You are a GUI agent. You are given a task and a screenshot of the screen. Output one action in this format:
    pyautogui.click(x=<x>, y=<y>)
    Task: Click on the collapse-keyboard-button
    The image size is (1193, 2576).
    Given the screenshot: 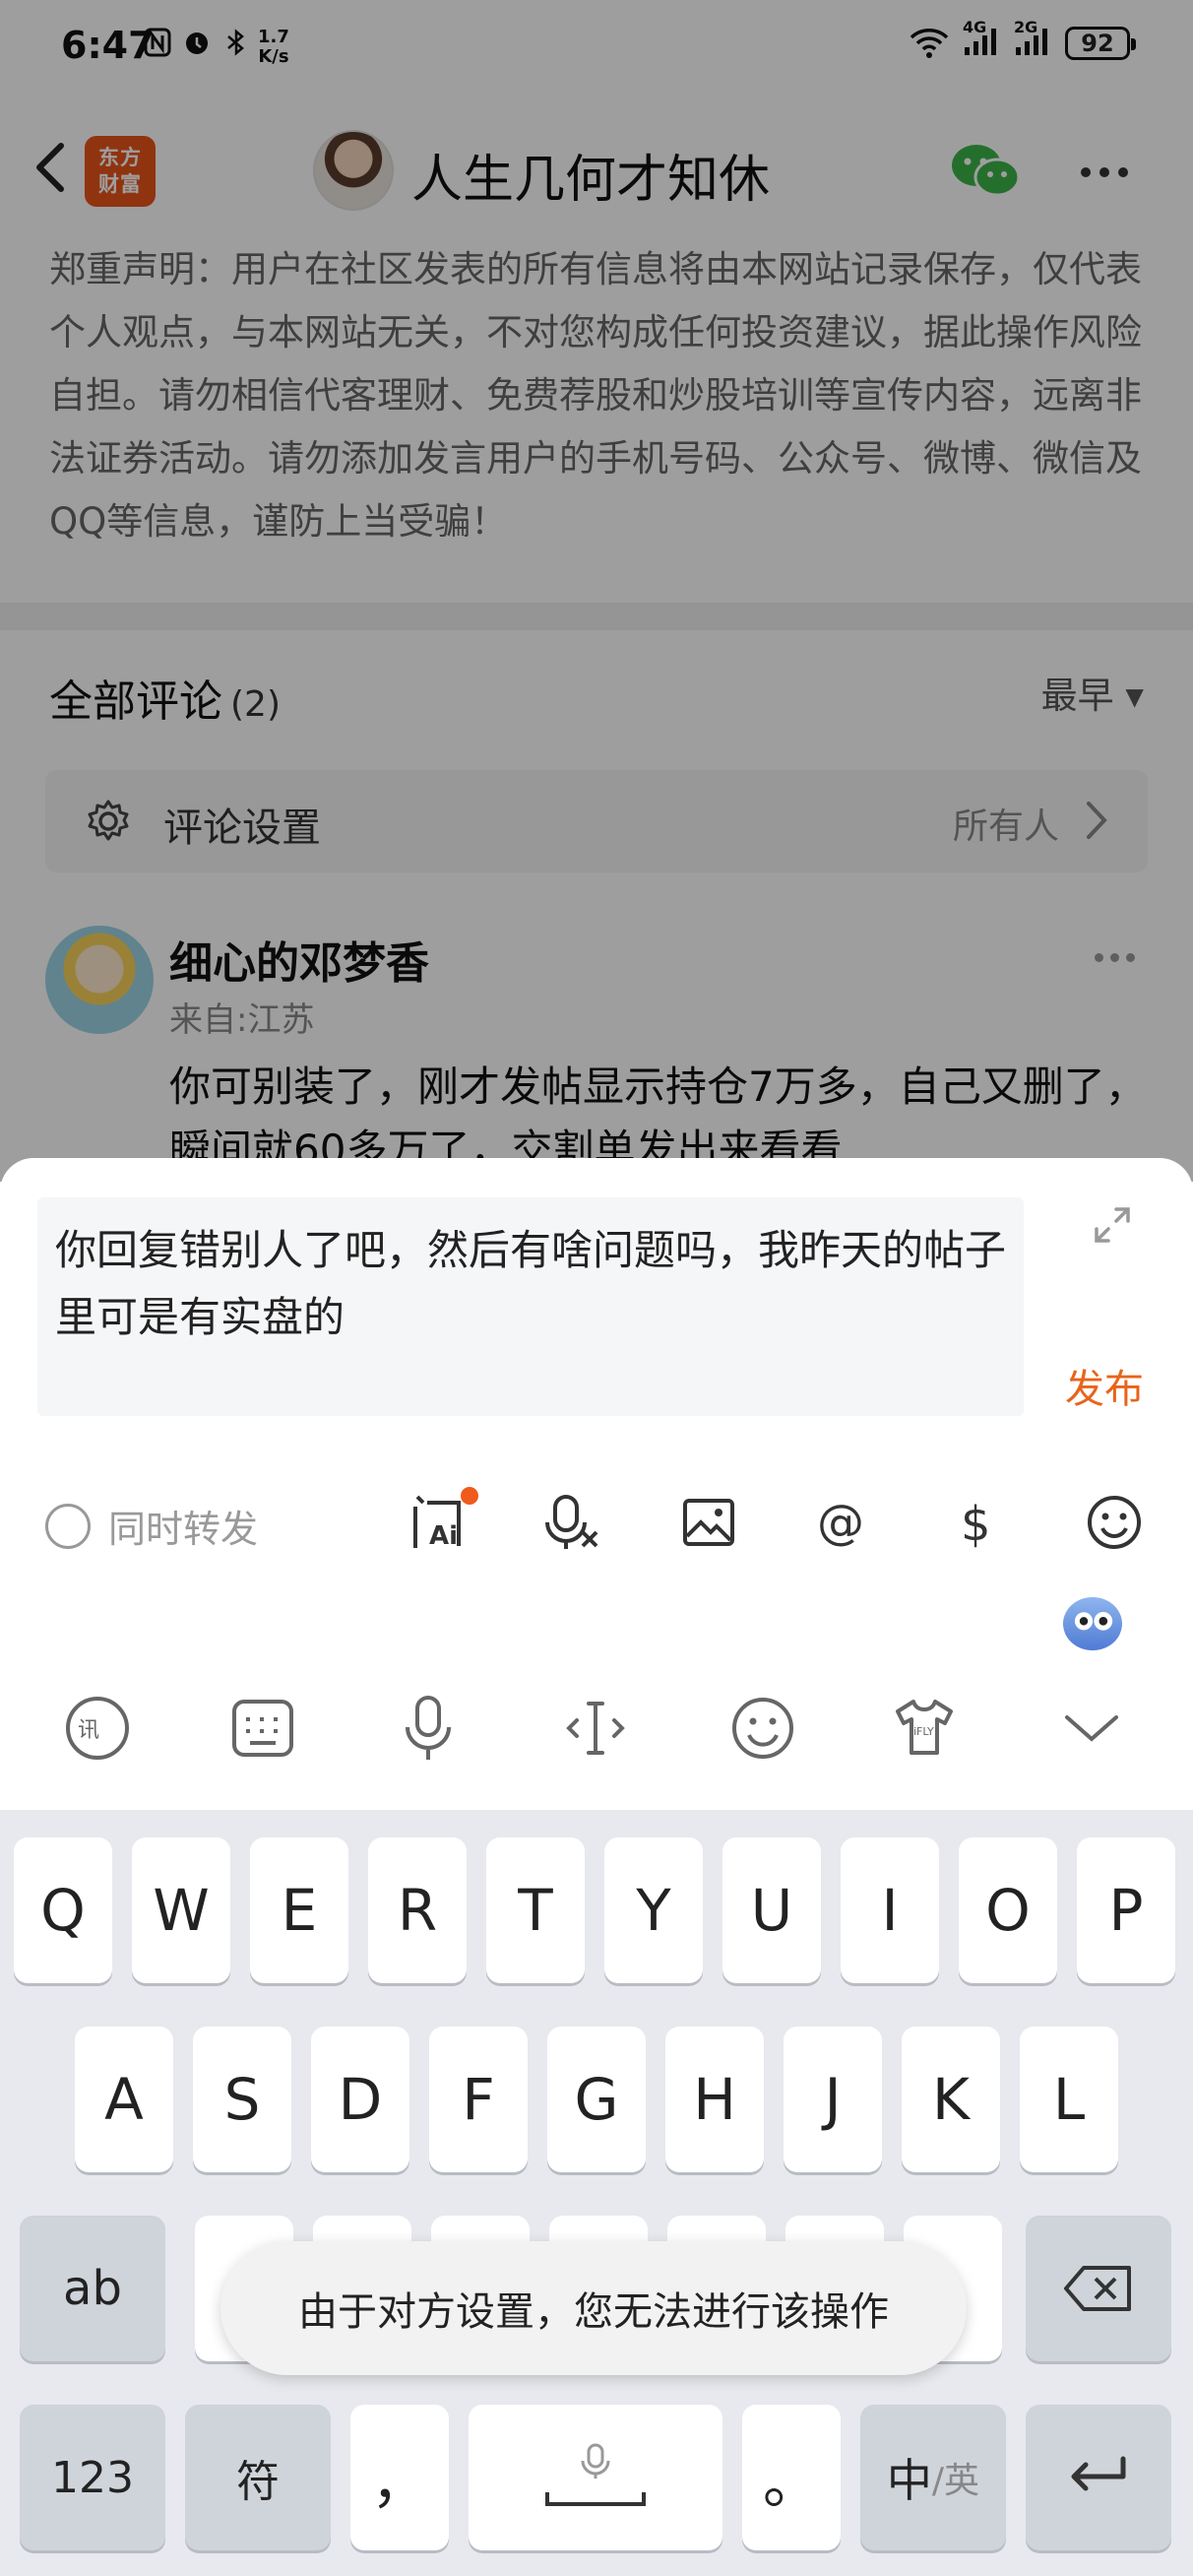 What is the action you would take?
    pyautogui.click(x=1091, y=1728)
    